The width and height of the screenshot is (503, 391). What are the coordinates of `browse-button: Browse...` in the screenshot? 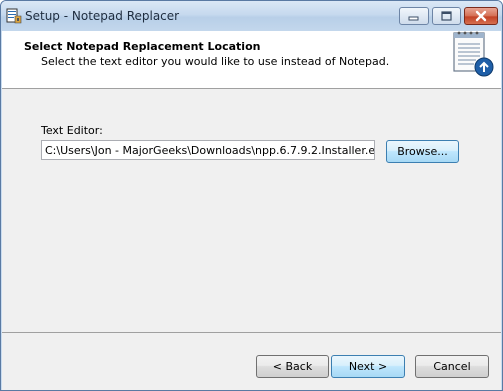 It's located at (422, 151).